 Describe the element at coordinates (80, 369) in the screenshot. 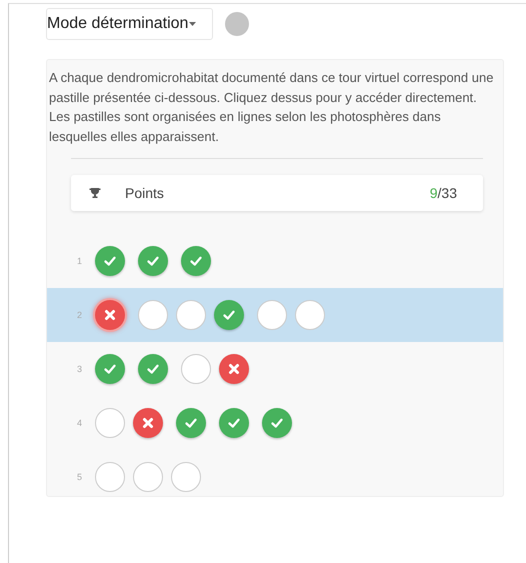

I see `row-number: 3` at that location.